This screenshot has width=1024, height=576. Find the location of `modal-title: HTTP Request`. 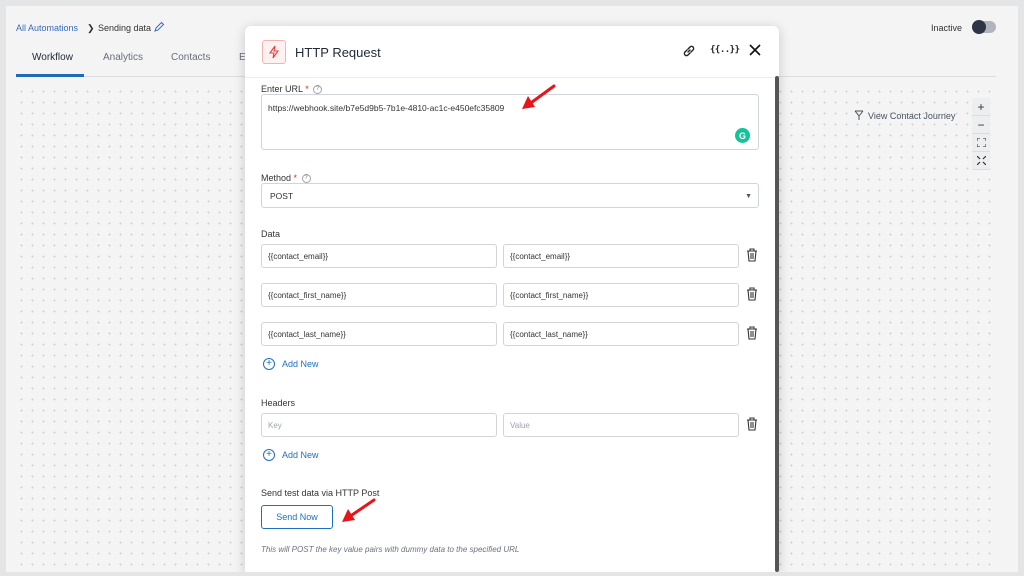

modal-title: HTTP Request is located at coordinates (338, 52).